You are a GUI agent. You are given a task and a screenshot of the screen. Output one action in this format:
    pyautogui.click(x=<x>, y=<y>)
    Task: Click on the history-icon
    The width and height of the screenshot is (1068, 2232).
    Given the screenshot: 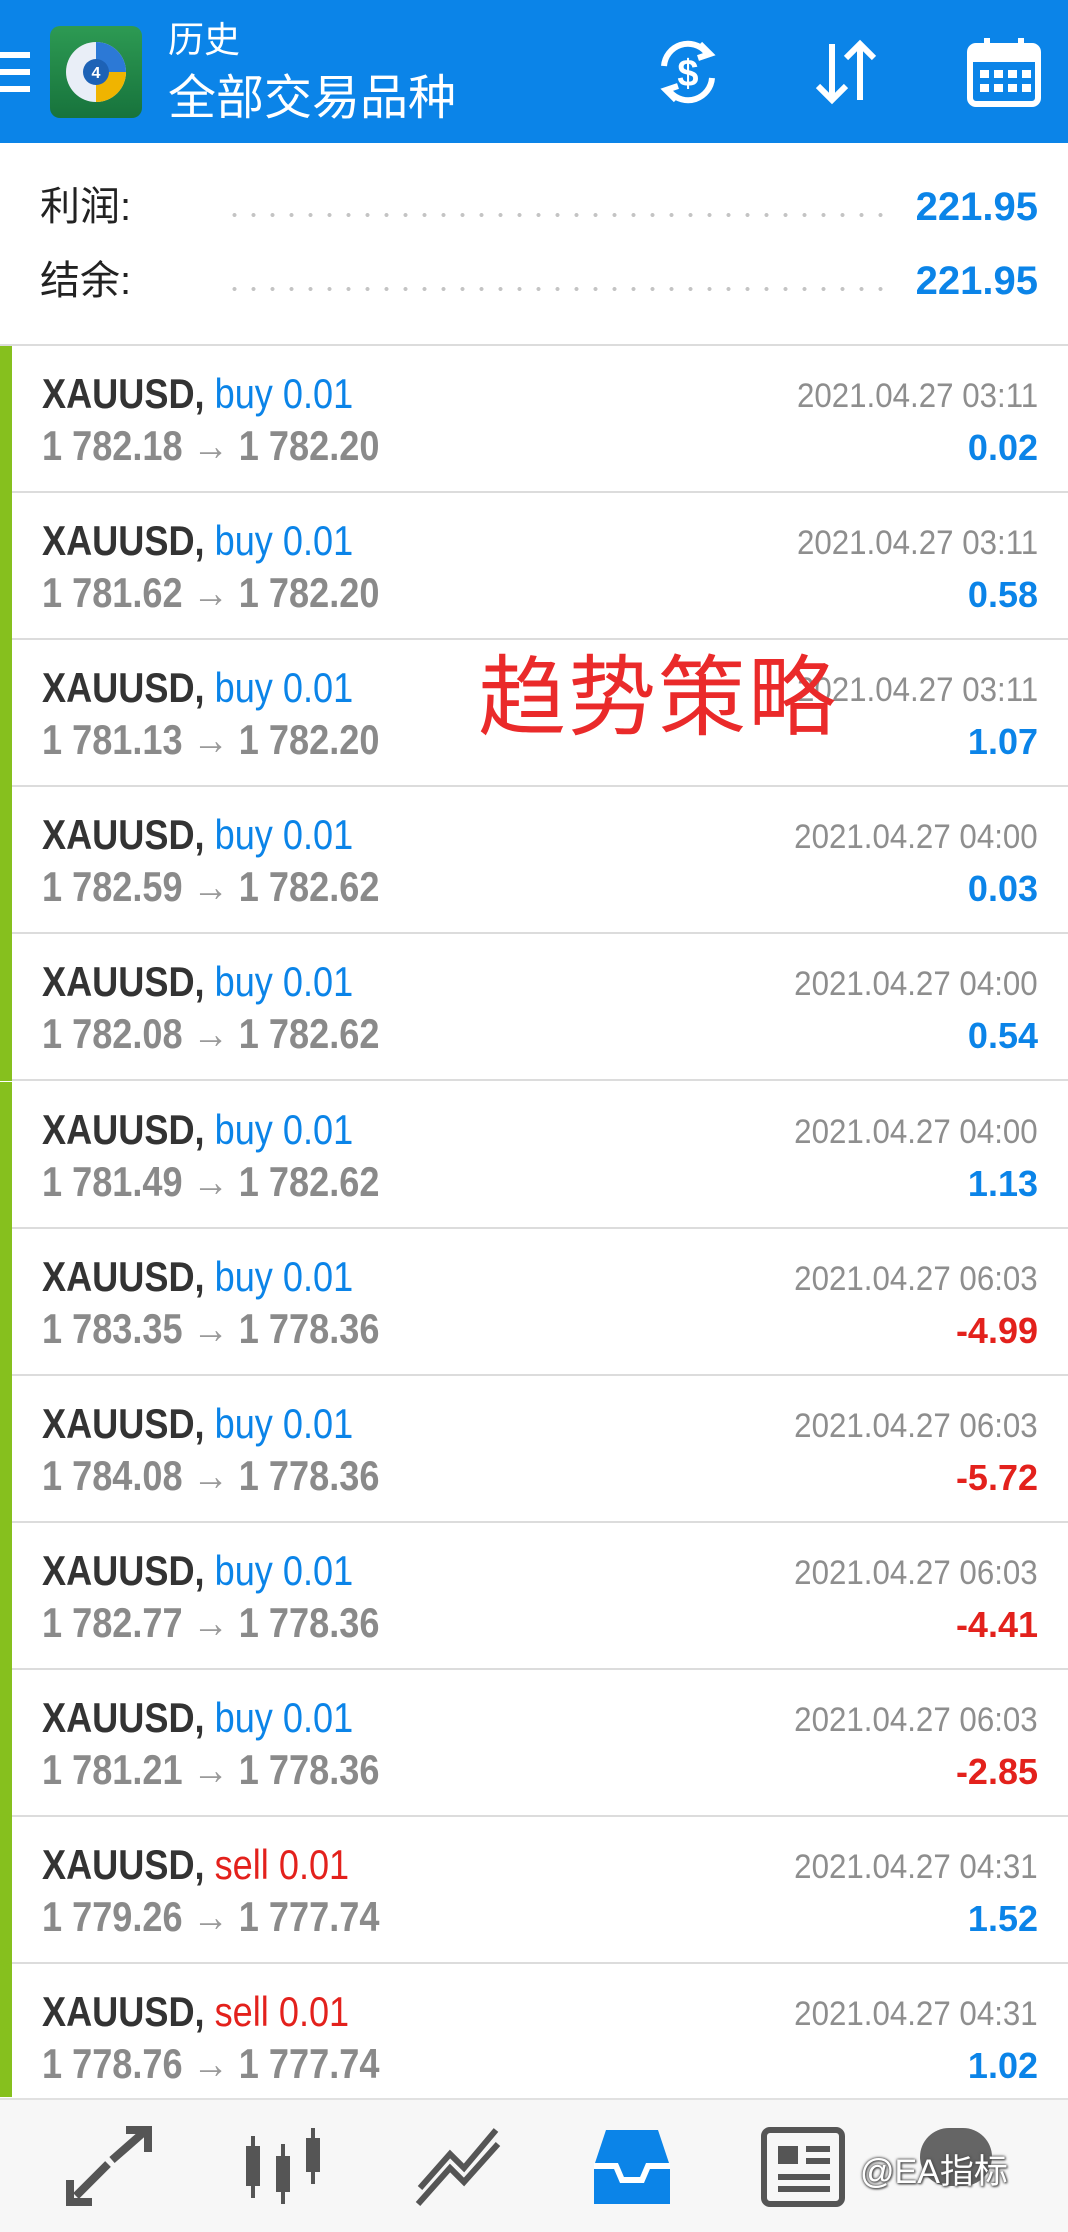 What is the action you would take?
    pyautogui.click(x=632, y=2167)
    